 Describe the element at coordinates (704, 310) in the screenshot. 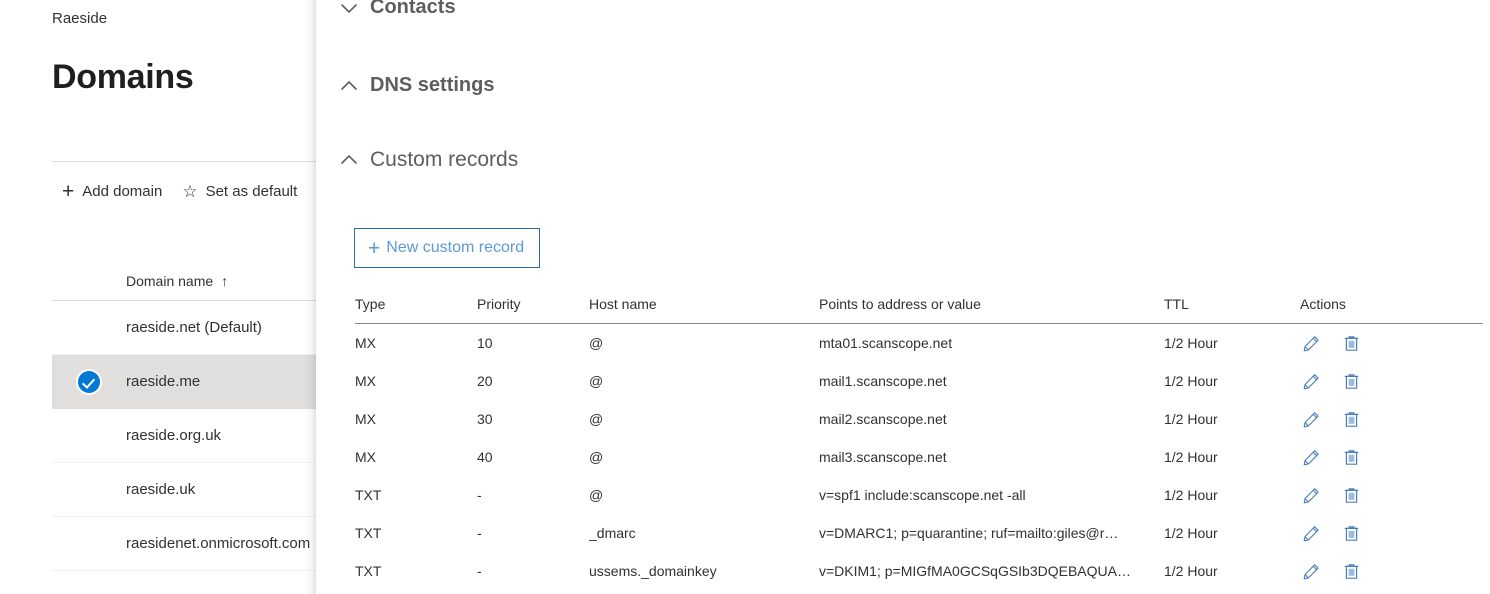

I see `column-header-host: Host name` at that location.